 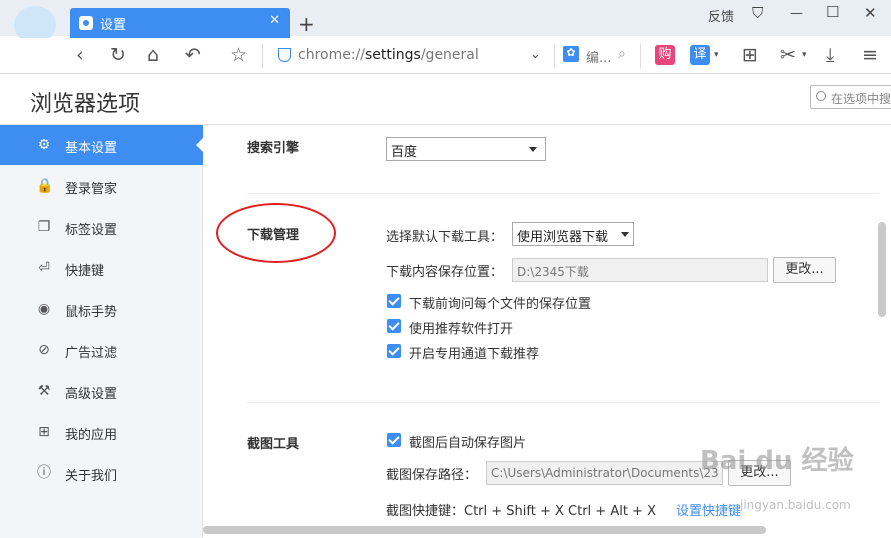 I want to click on sidebar-item-login-manager: 🔒 登录管家, so click(x=101, y=186).